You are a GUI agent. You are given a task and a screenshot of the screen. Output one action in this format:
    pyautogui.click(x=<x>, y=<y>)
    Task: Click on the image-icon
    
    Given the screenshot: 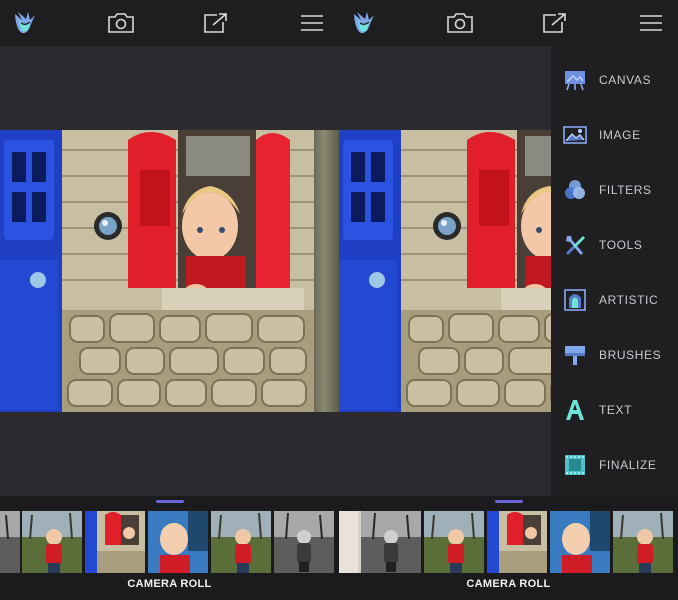 What is the action you would take?
    pyautogui.click(x=575, y=135)
    